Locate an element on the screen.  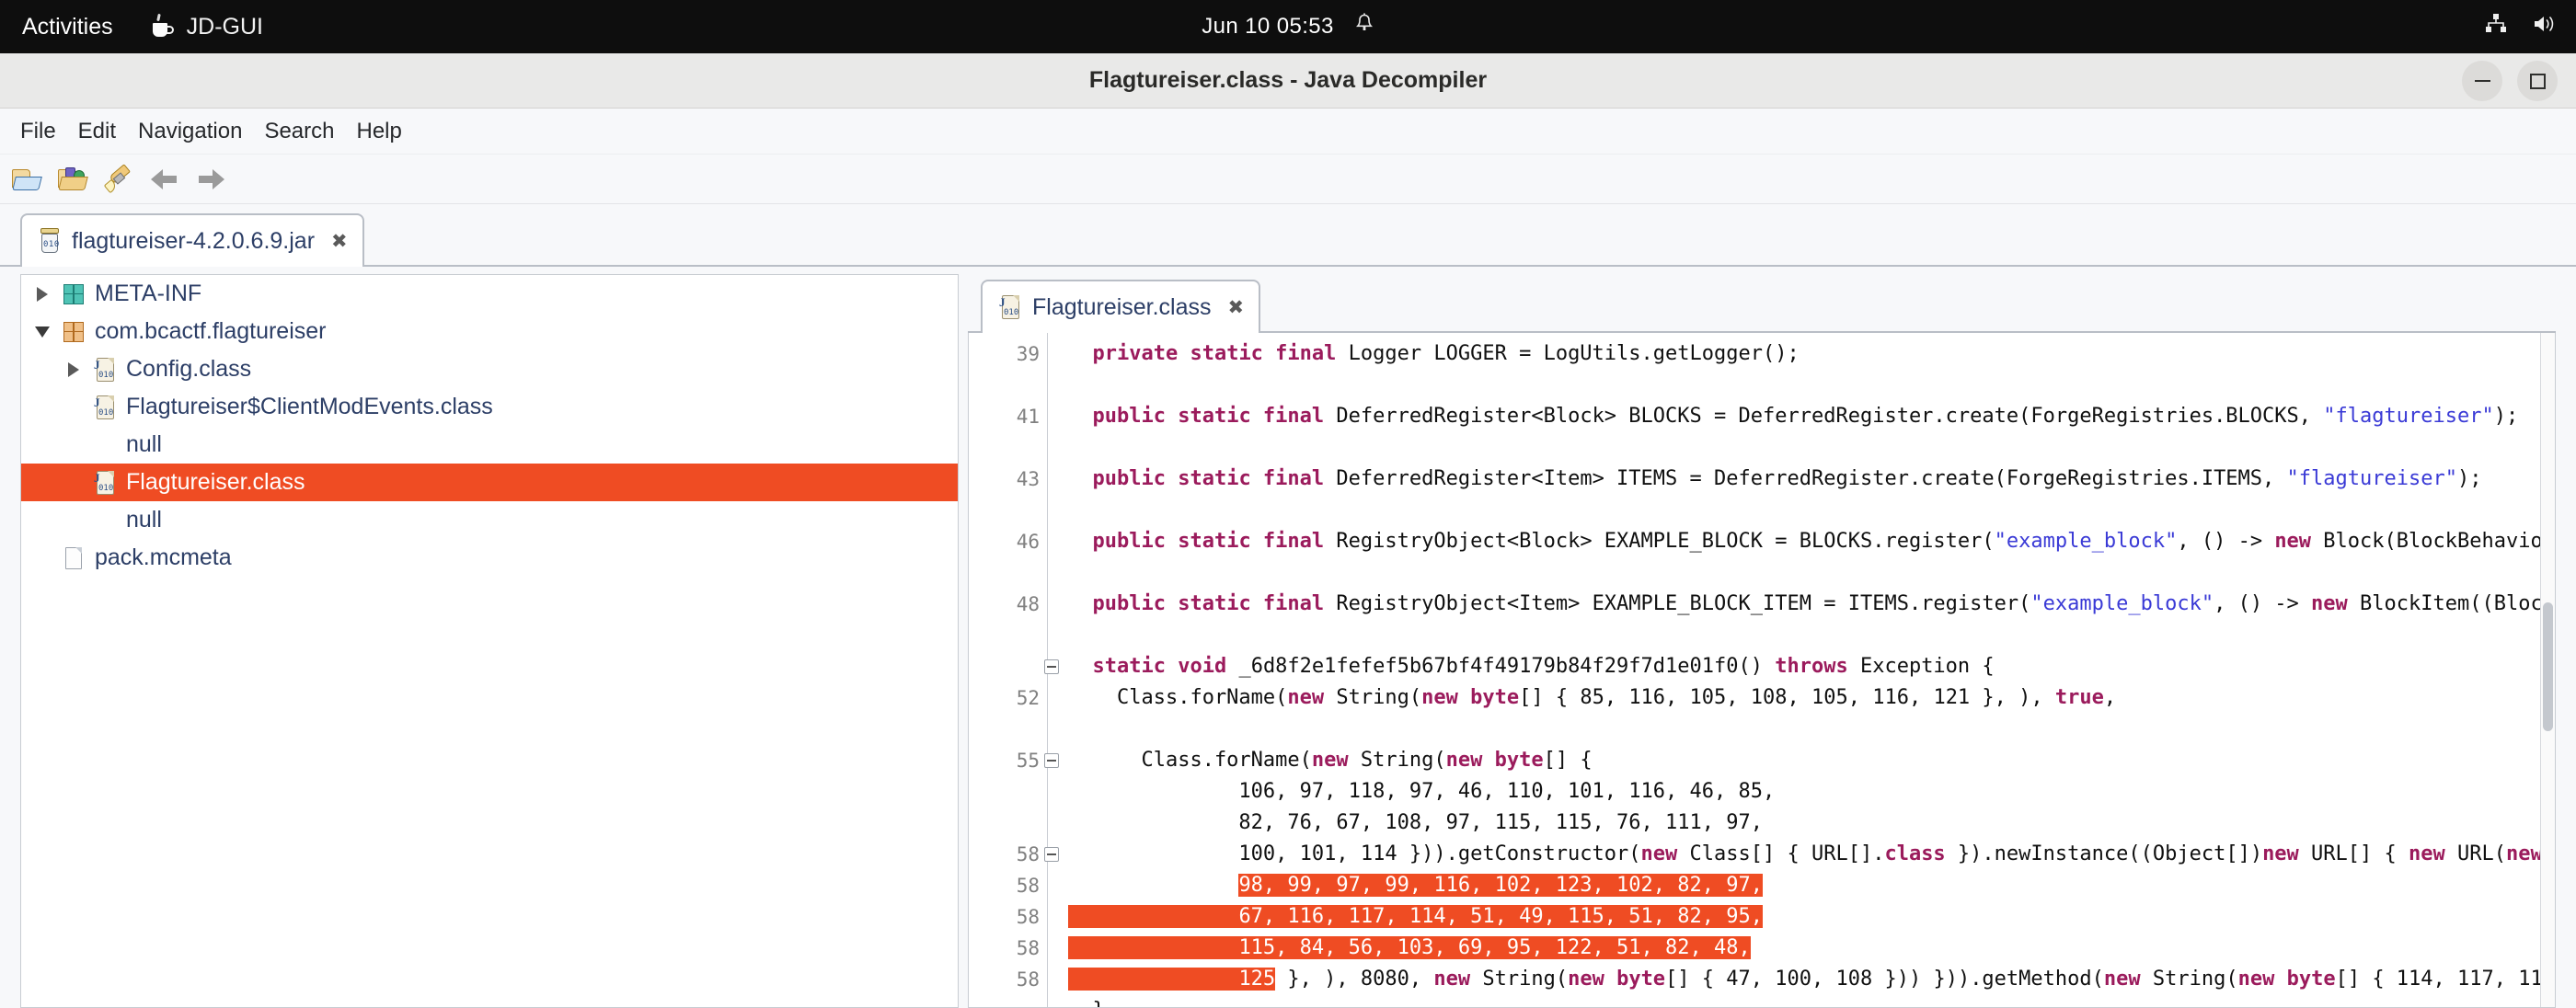
menu-search: Search is located at coordinates (299, 131).